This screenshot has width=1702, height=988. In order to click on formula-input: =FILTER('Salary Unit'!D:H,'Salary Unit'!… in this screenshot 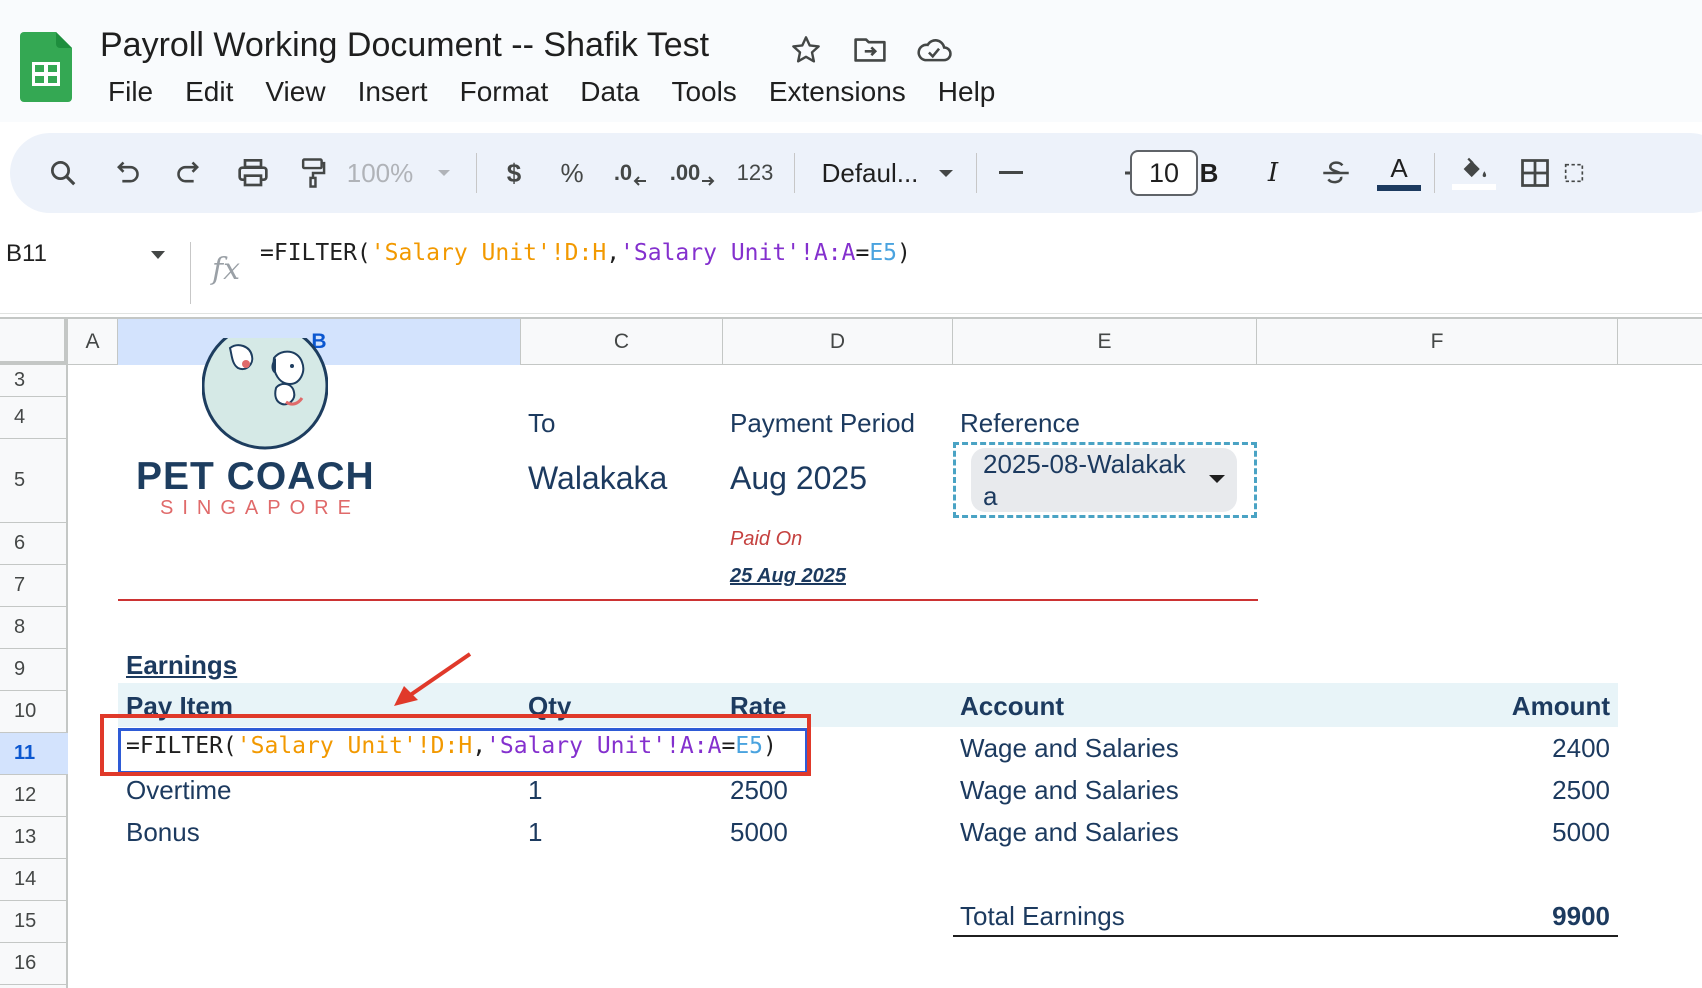, I will do `click(585, 253)`.